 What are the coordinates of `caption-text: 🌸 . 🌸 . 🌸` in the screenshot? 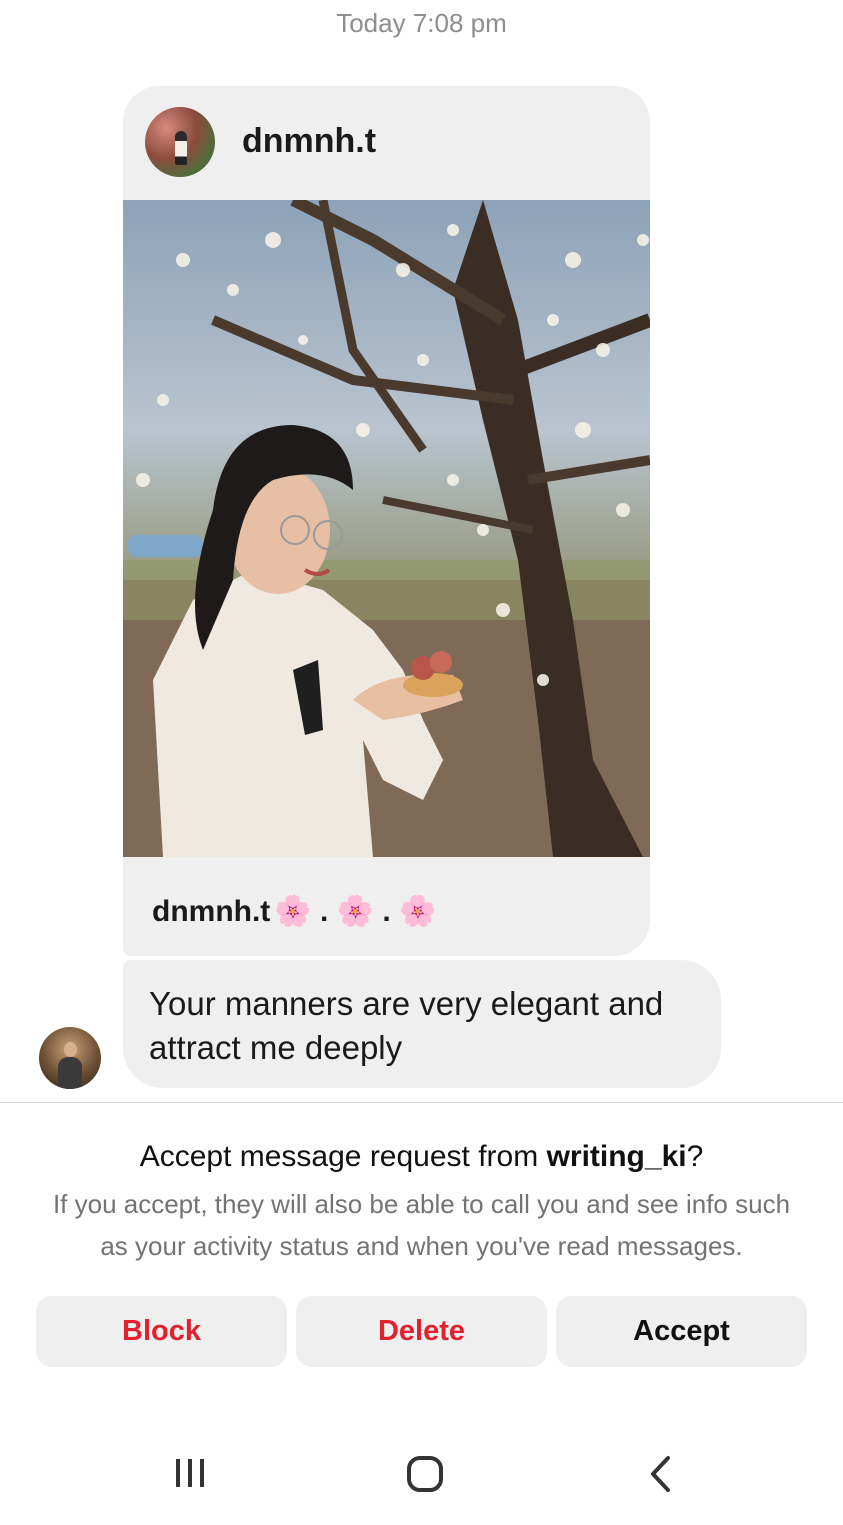 It's located at (355, 911).